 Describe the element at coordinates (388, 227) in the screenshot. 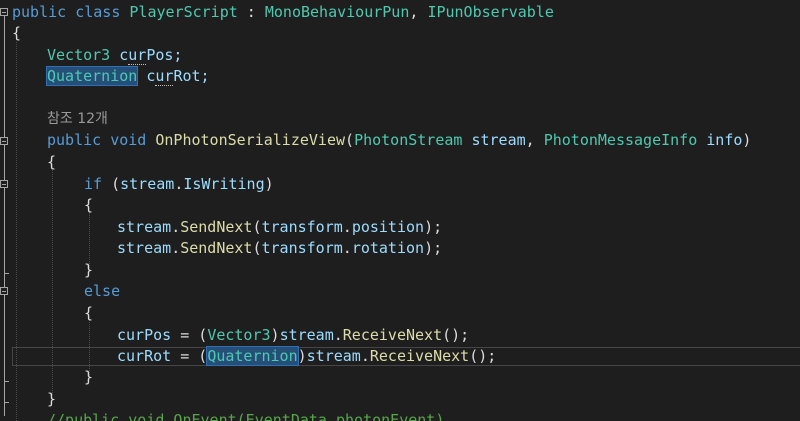

I see `property-name: position` at that location.